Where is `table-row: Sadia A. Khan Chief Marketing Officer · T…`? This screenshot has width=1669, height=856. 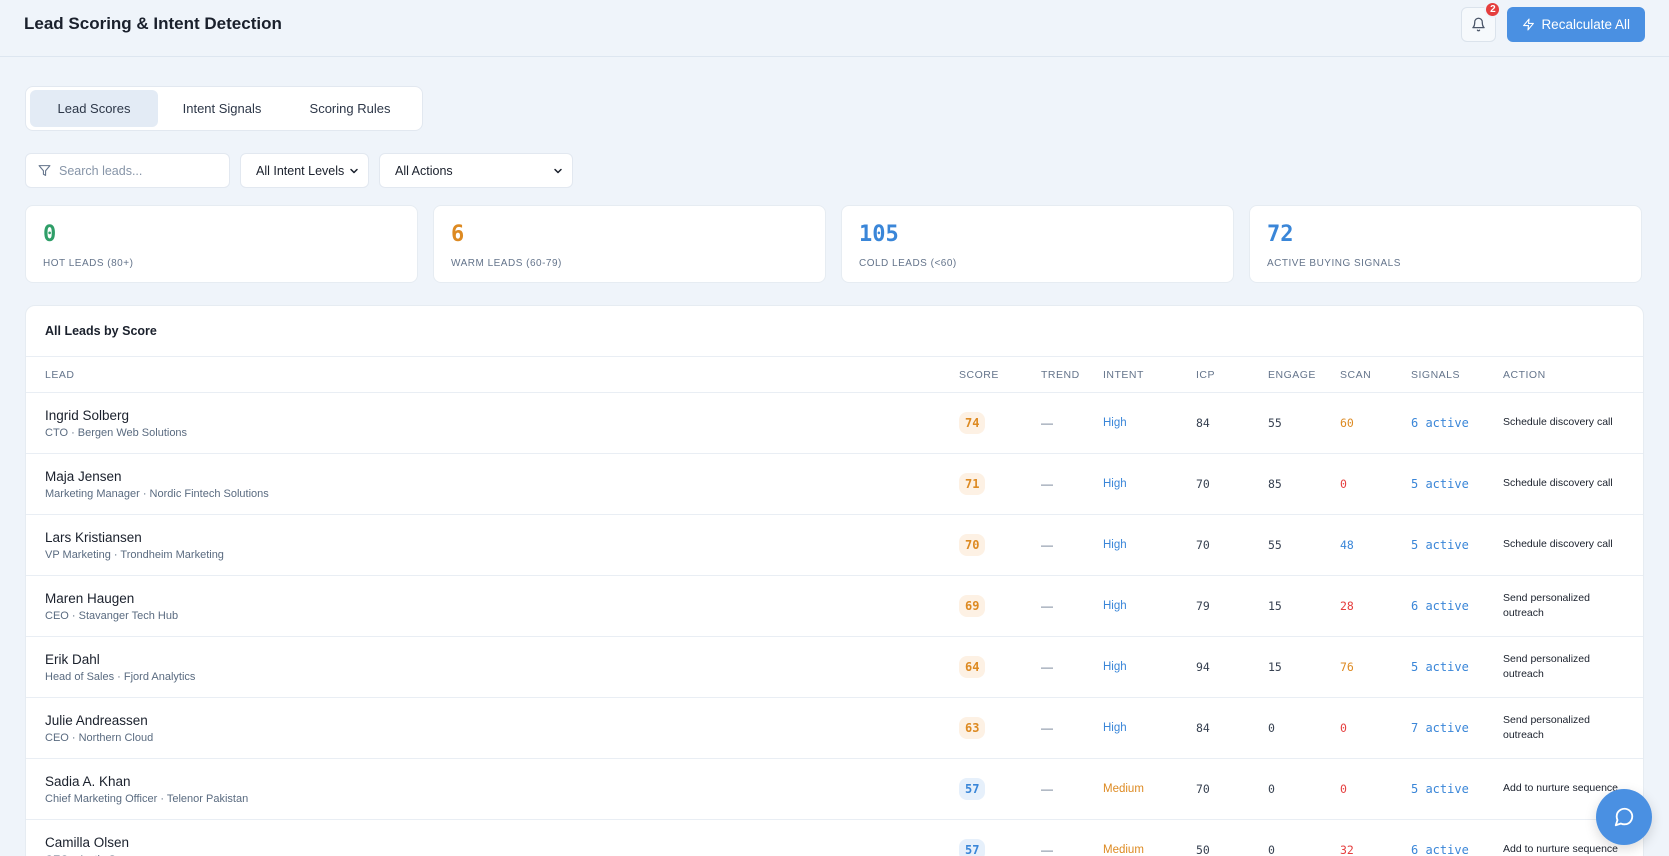
table-row: Sadia A. Khan Chief Marketing Officer · T… is located at coordinates (834, 789).